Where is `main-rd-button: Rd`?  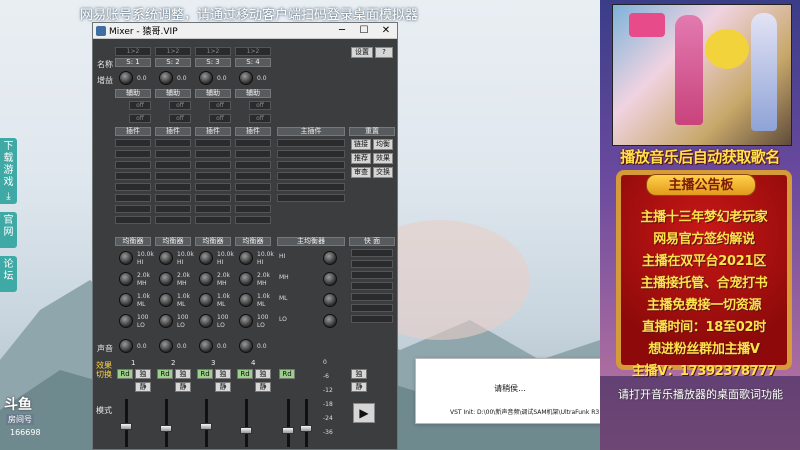 main-rd-button: Rd is located at coordinates (287, 374).